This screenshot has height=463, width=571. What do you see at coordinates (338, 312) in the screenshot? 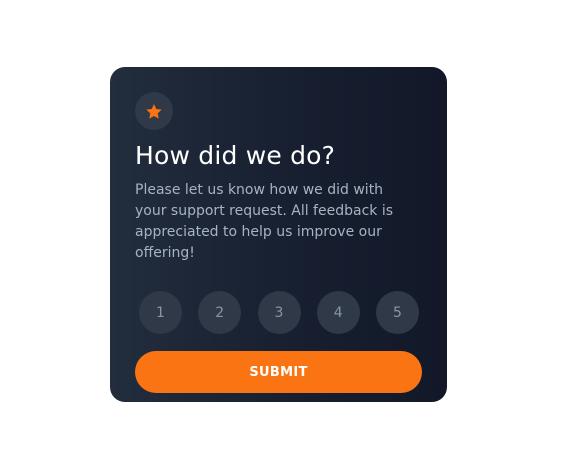
I see `rating-option-4: 4` at bounding box center [338, 312].